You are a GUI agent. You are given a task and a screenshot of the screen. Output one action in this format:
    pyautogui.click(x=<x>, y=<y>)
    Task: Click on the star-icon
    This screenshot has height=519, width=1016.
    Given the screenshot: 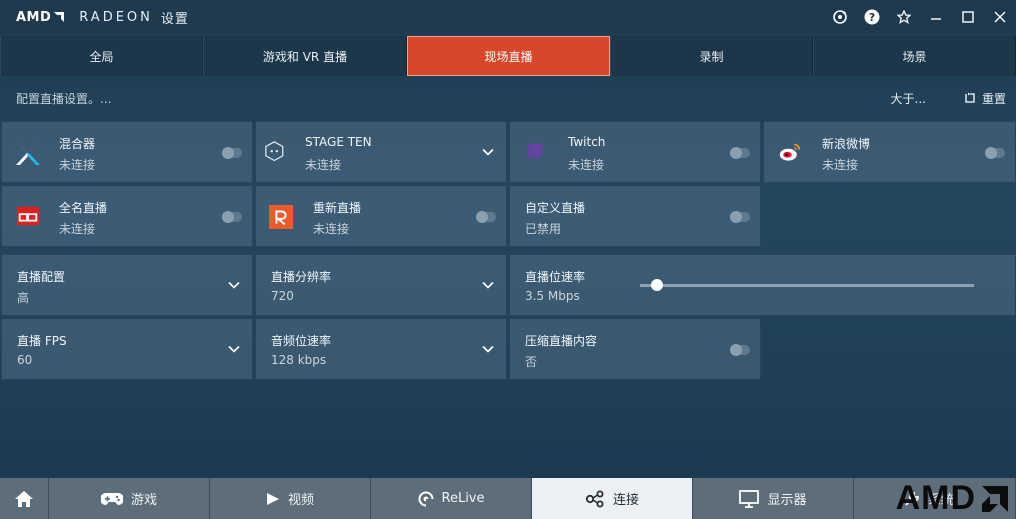 What is the action you would take?
    pyautogui.click(x=904, y=17)
    